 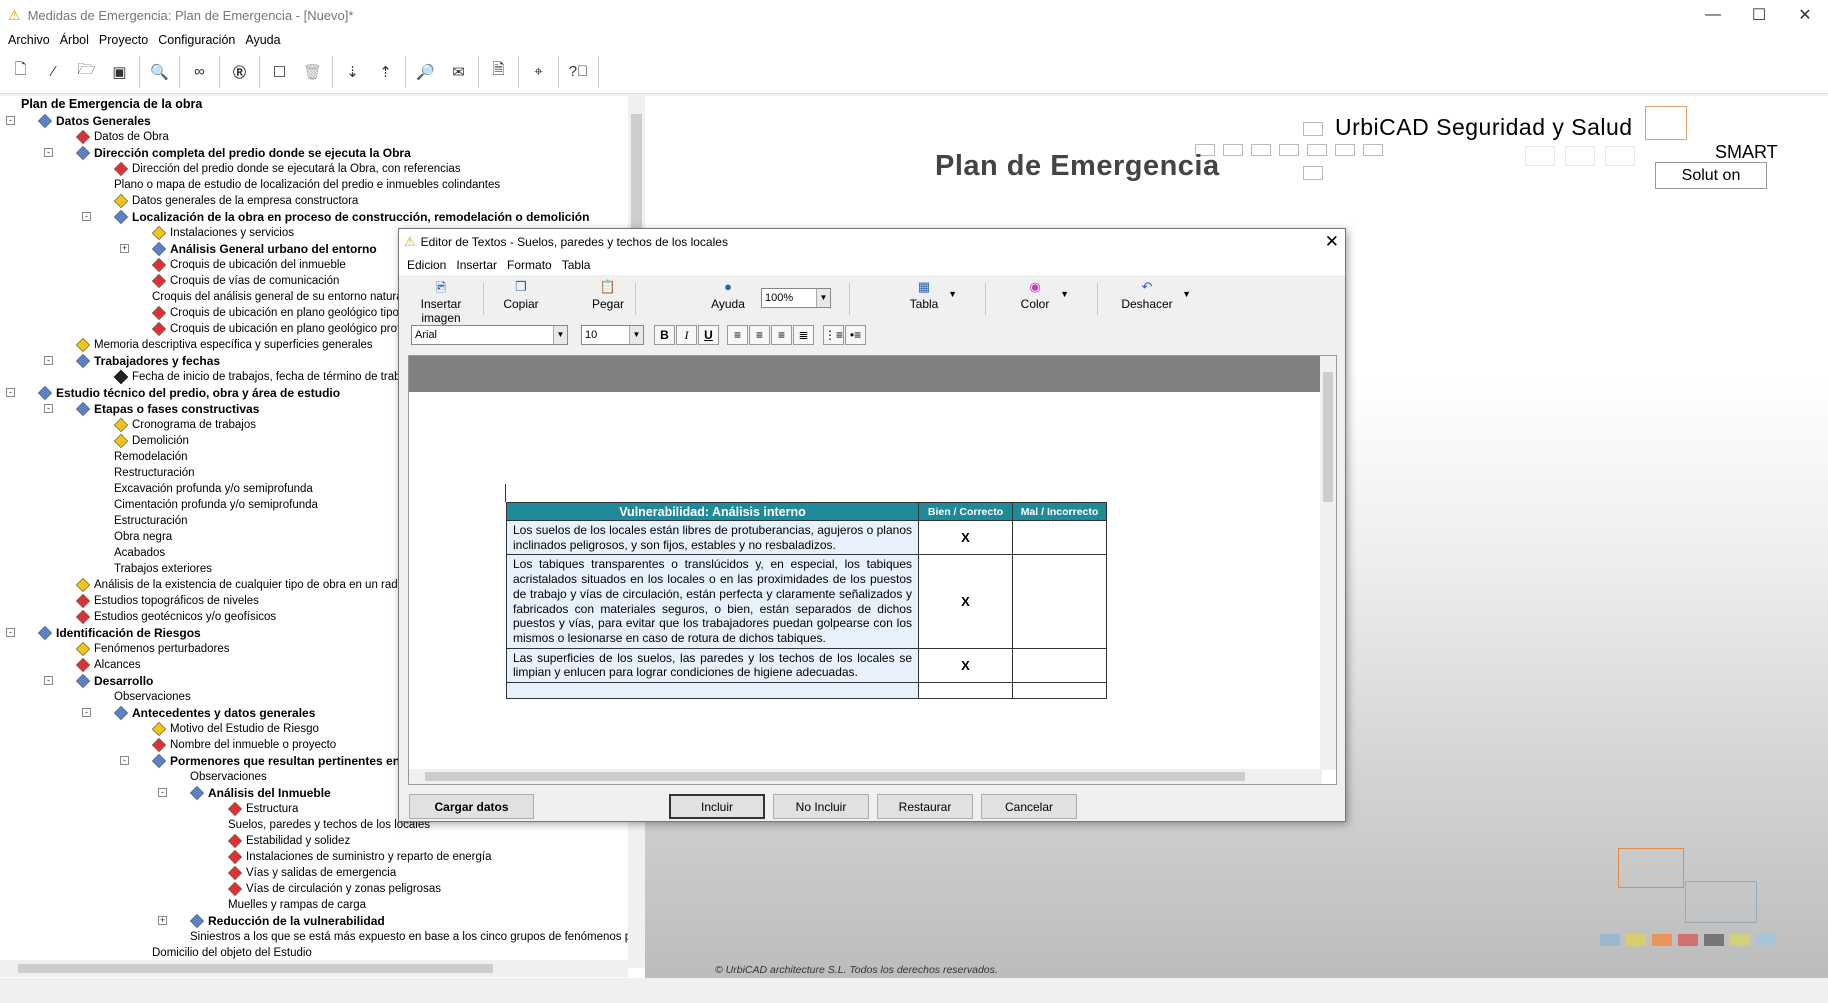 What do you see at coordinates (737, 335) in the screenshot?
I see `align-left-icon: ≡` at bounding box center [737, 335].